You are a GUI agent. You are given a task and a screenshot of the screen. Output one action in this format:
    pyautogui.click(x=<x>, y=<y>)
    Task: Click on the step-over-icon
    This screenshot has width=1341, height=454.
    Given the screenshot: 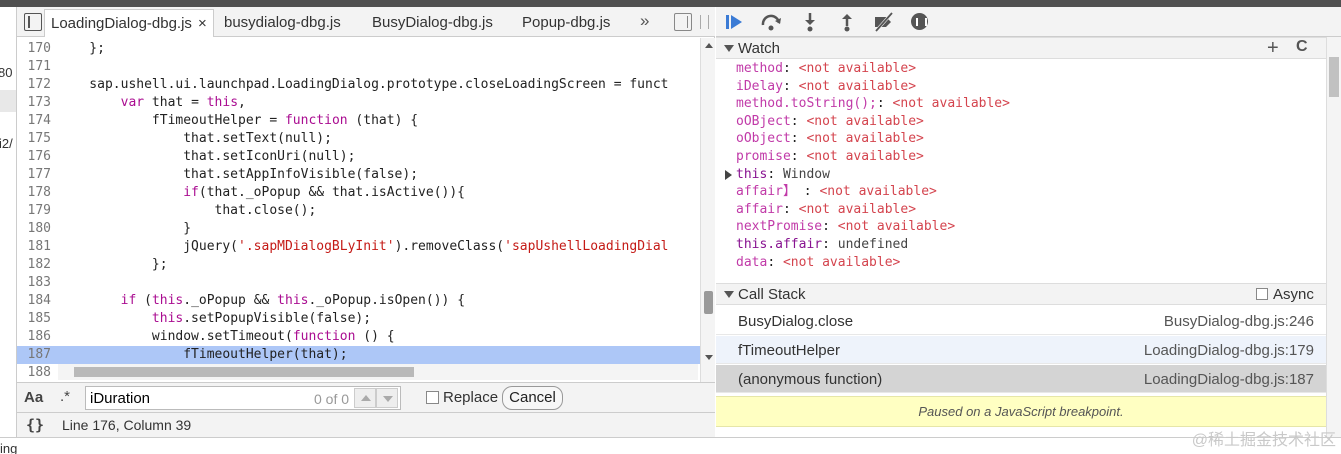 What is the action you would take?
    pyautogui.click(x=771, y=22)
    